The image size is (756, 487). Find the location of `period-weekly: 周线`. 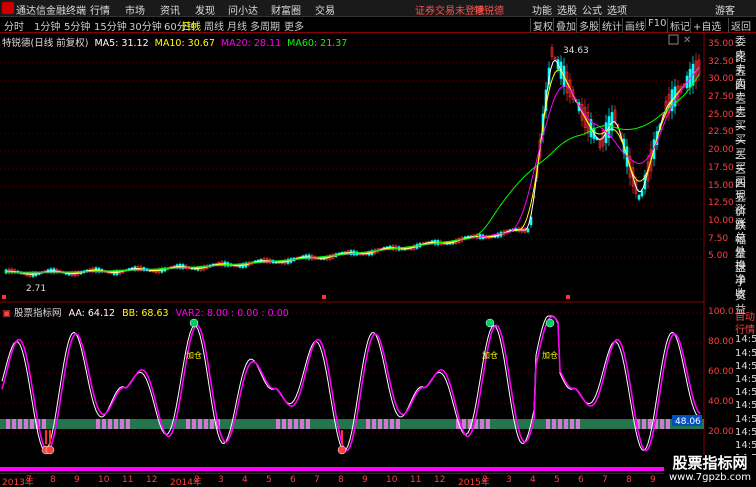

period-weekly: 周线 is located at coordinates (214, 25).